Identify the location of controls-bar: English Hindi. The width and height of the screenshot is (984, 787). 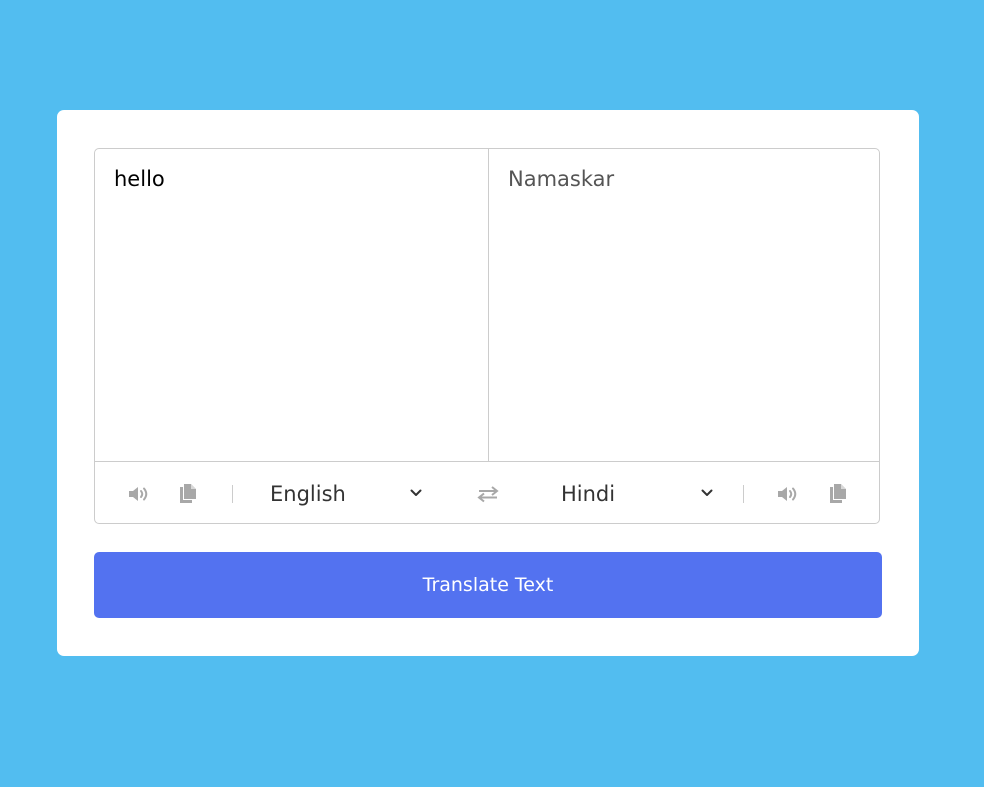
(487, 492).